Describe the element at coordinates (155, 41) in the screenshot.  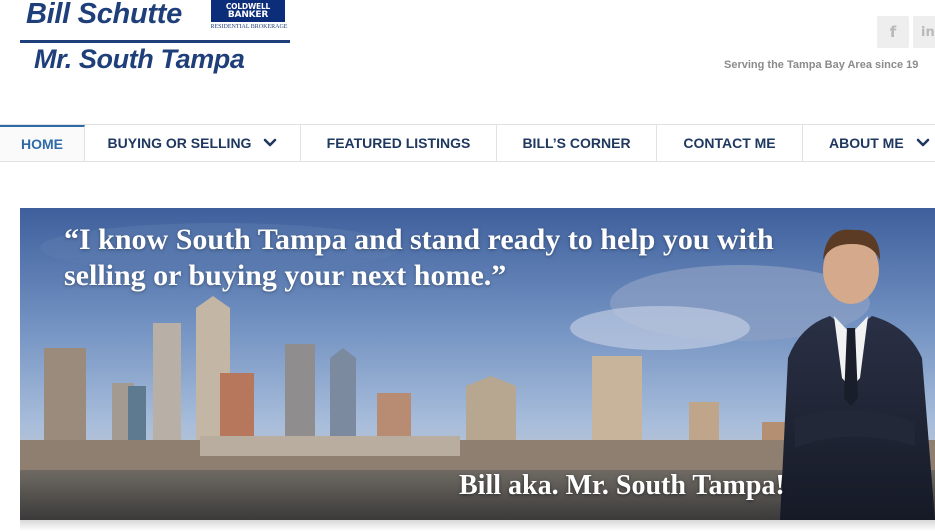
I see `logo-divider` at that location.